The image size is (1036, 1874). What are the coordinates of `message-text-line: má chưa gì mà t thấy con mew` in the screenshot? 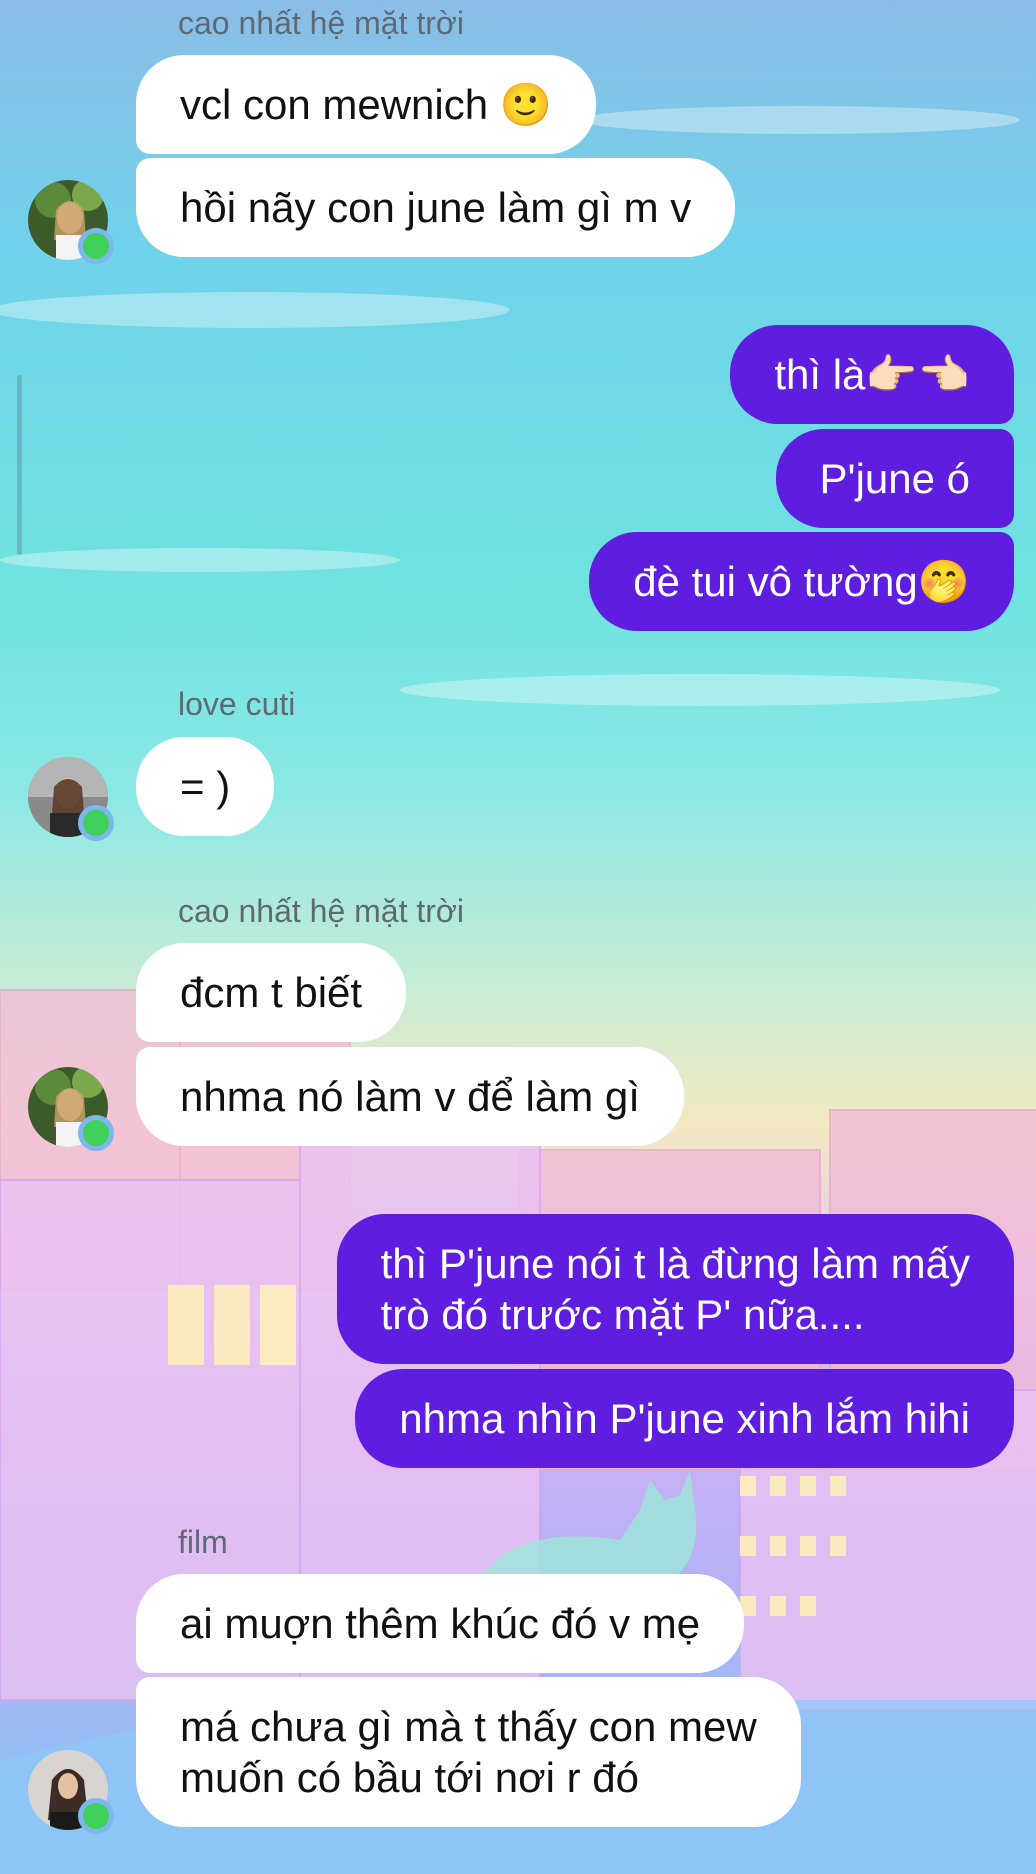 It's located at (468, 1726).